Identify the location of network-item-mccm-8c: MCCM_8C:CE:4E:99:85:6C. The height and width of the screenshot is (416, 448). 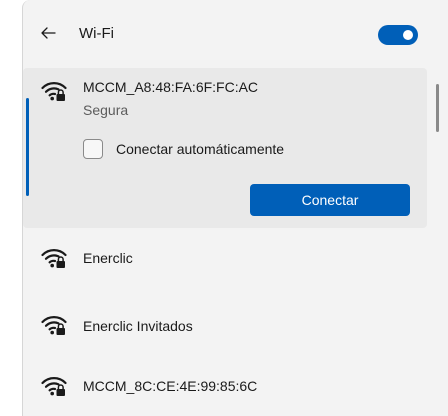
(225, 384).